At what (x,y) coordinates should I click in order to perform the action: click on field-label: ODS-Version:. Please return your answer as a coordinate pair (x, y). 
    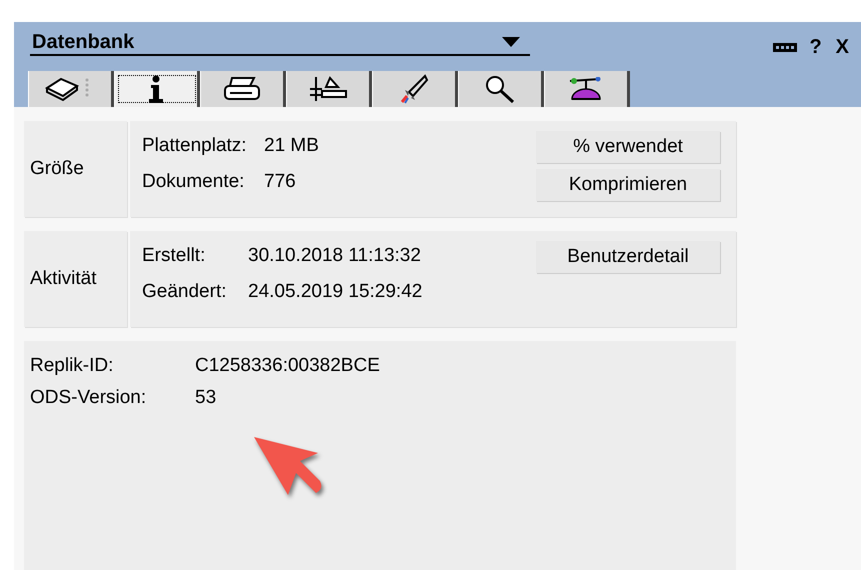
    Looking at the image, I should click on (89, 398).